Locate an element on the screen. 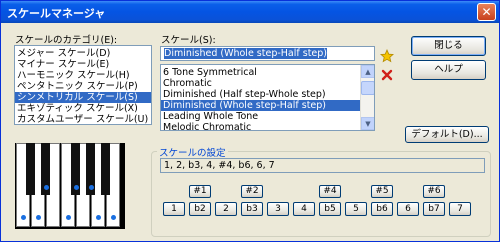 The height and width of the screenshot is (242, 500). star-add-icon is located at coordinates (387, 55).